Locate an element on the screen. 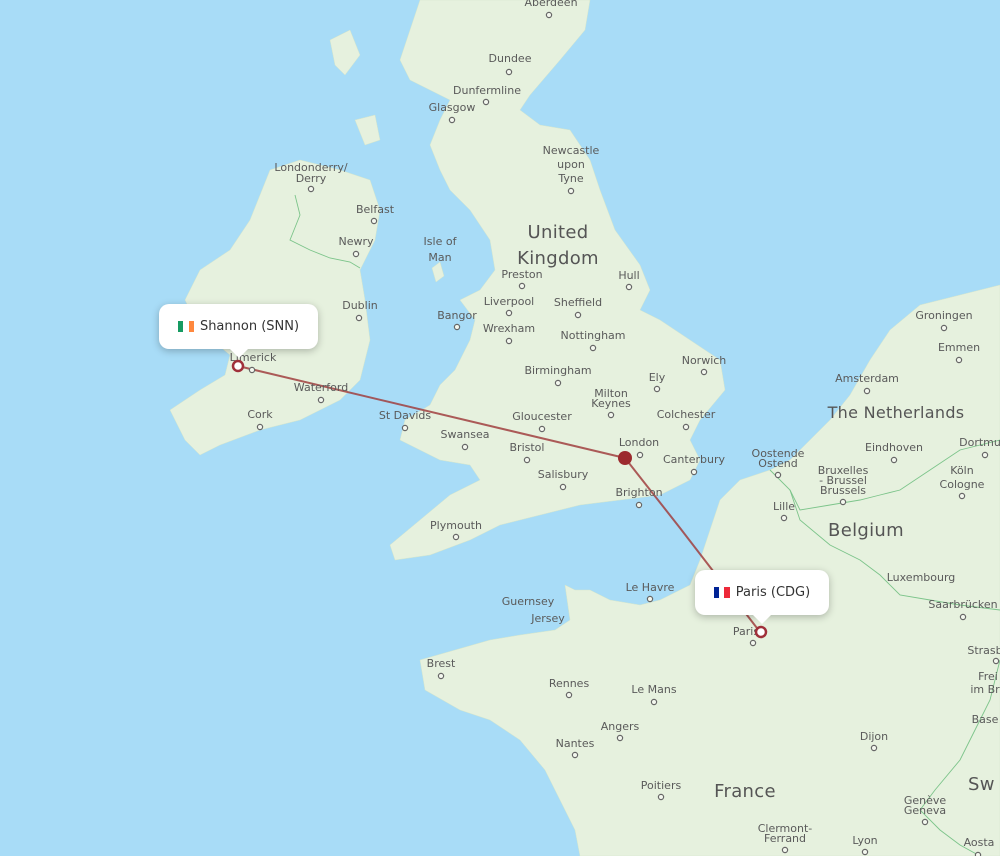 Image resolution: width=1000 pixels, height=856 pixels. city-label-dortmund: Dortmu is located at coordinates (979, 442).